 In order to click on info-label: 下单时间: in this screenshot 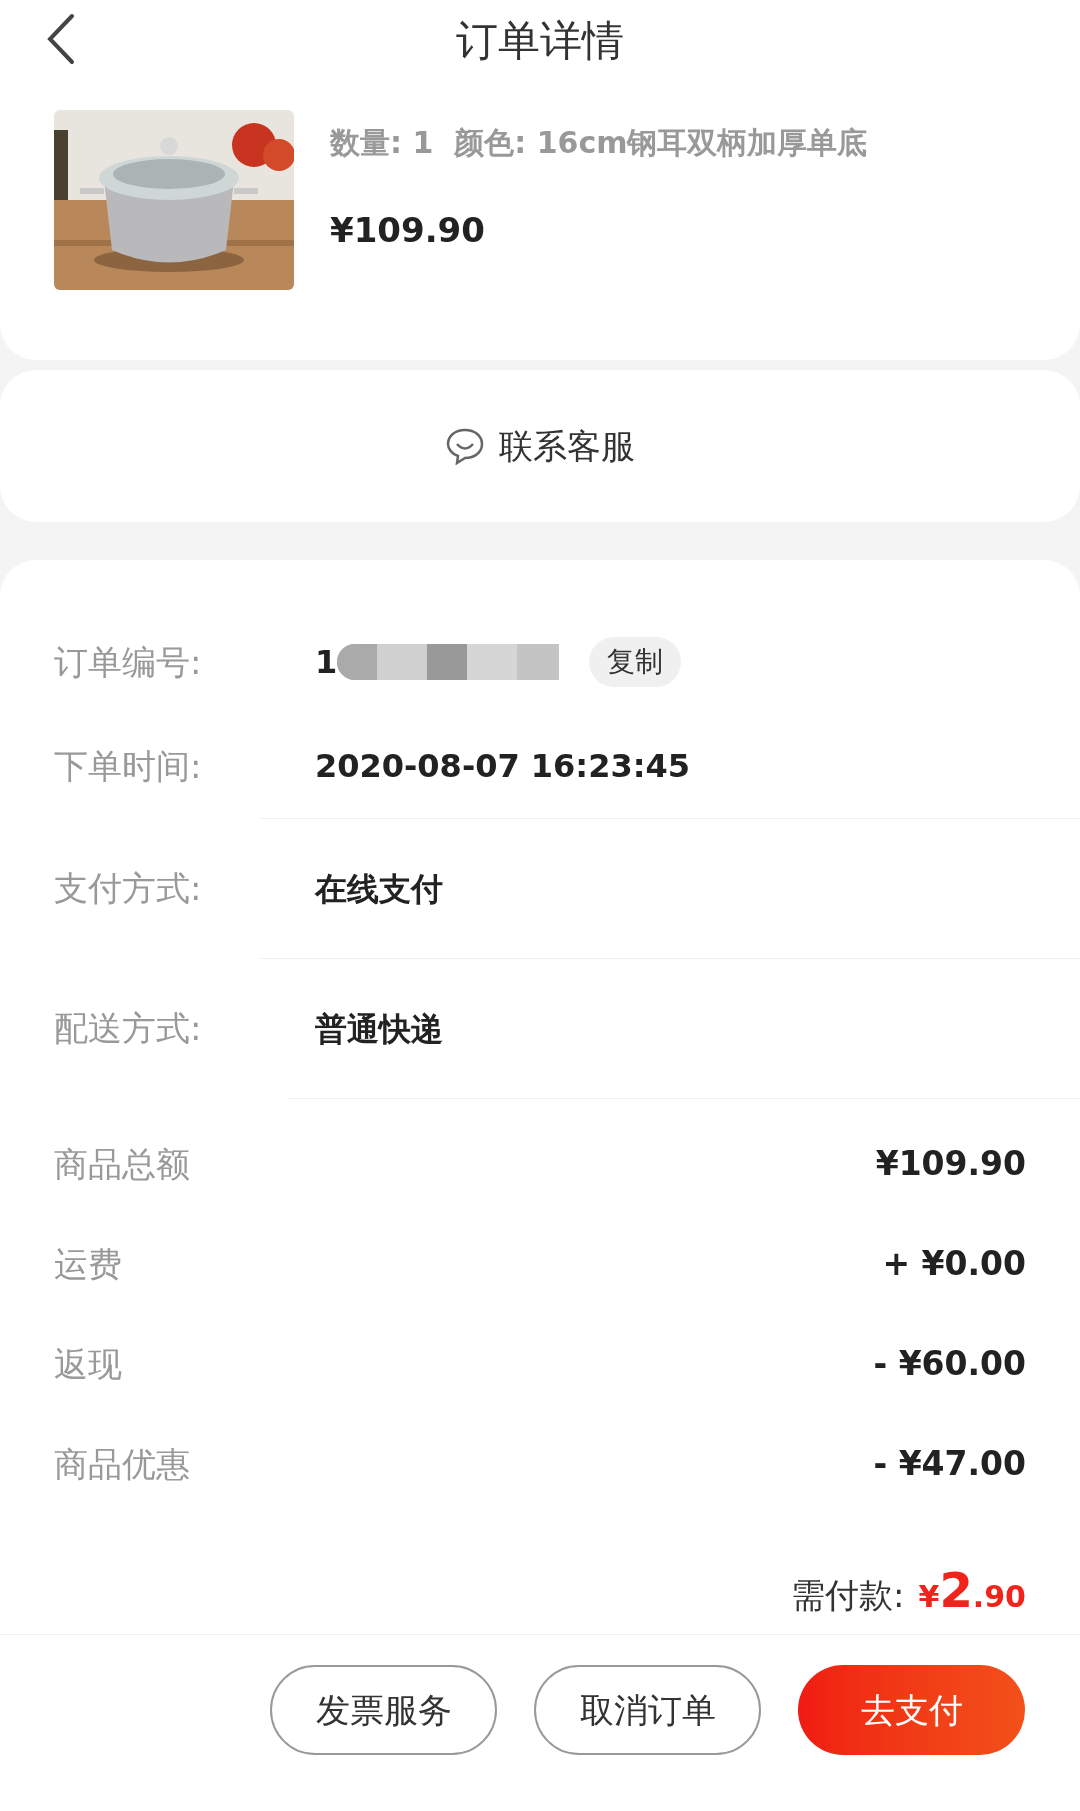, I will do `click(128, 766)`.